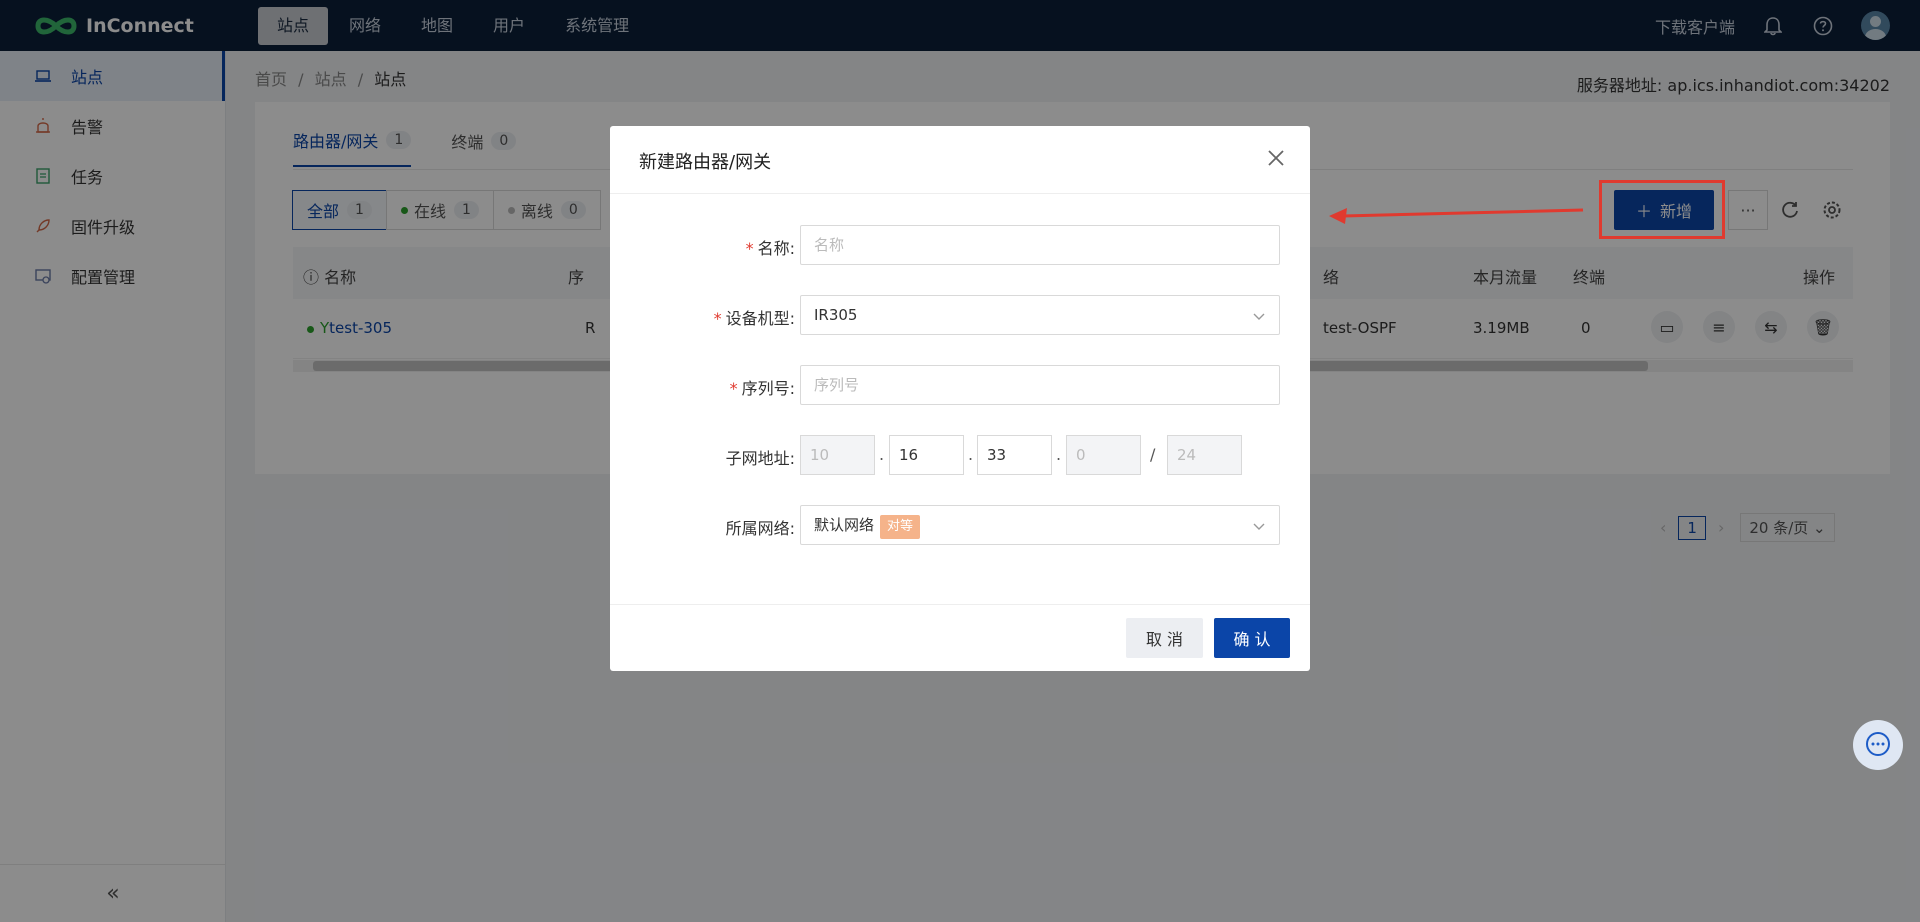  I want to click on form-row-model: * 设备机型: IR305, so click(960, 315).